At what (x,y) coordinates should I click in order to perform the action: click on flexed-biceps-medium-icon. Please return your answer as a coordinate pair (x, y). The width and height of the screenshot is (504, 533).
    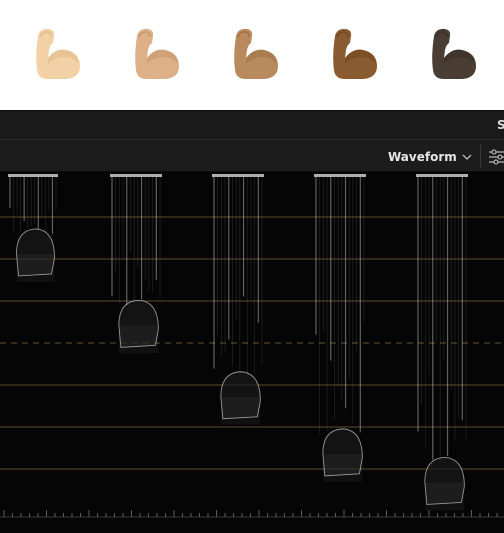
    Looking at the image, I should click on (256, 53).